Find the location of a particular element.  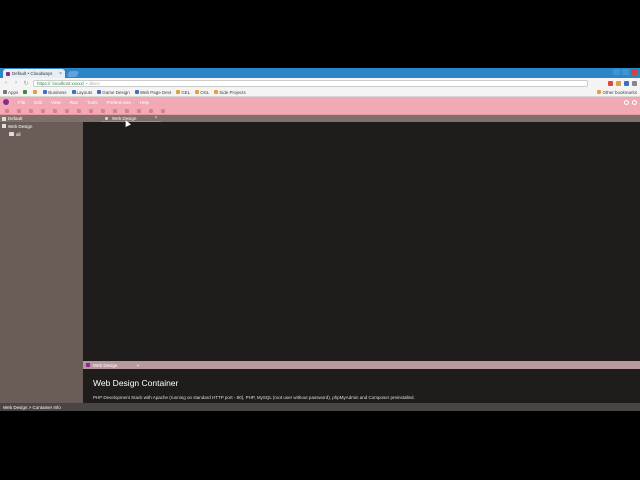

bookmark-item: Business is located at coordinates (55, 92).